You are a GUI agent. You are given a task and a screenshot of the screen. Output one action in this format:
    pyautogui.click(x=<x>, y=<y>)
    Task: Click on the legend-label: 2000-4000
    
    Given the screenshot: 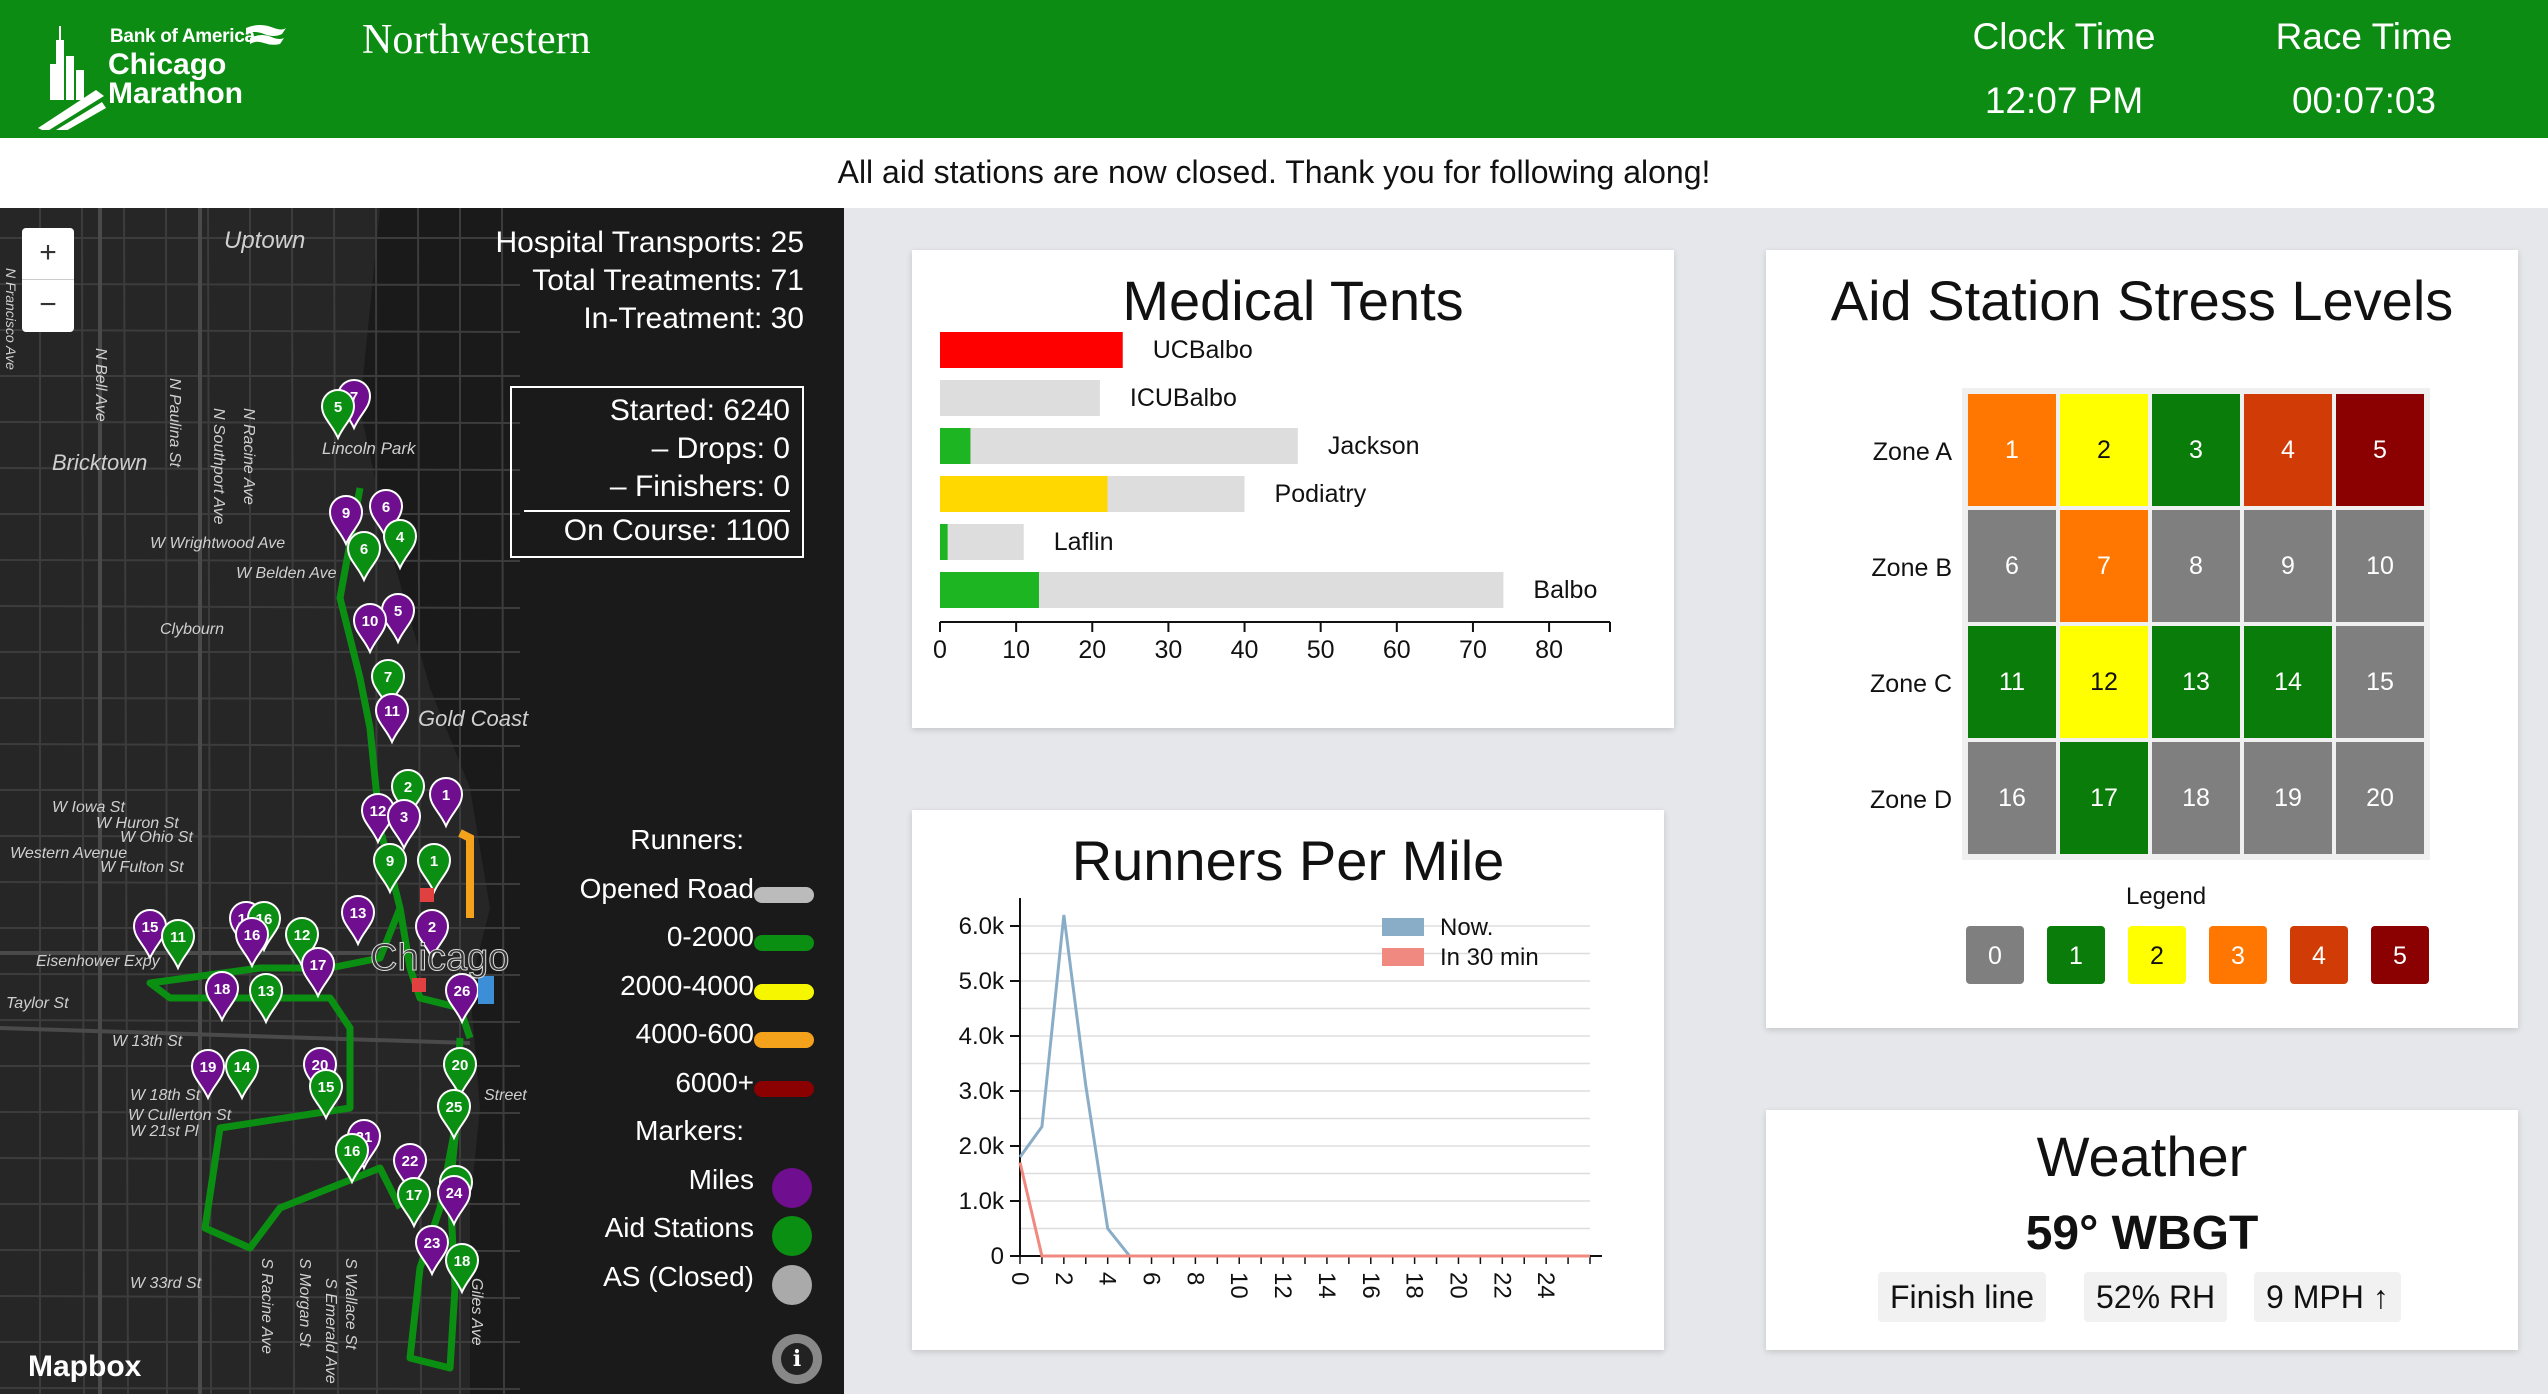 What is the action you would take?
    pyautogui.click(x=687, y=985)
    